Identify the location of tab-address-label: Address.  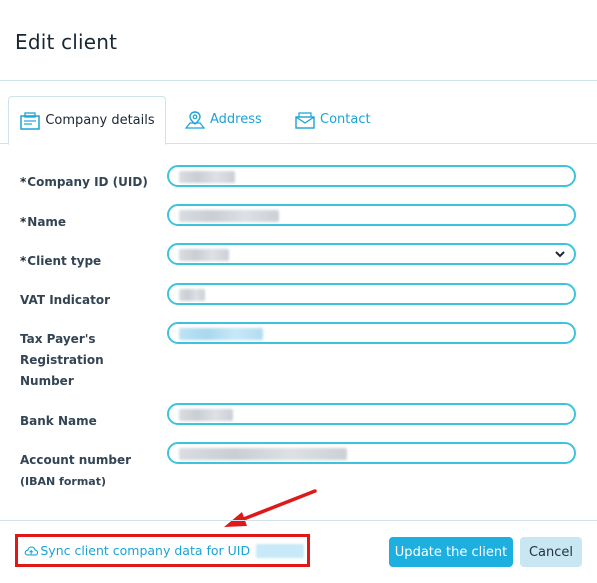
(236, 119).